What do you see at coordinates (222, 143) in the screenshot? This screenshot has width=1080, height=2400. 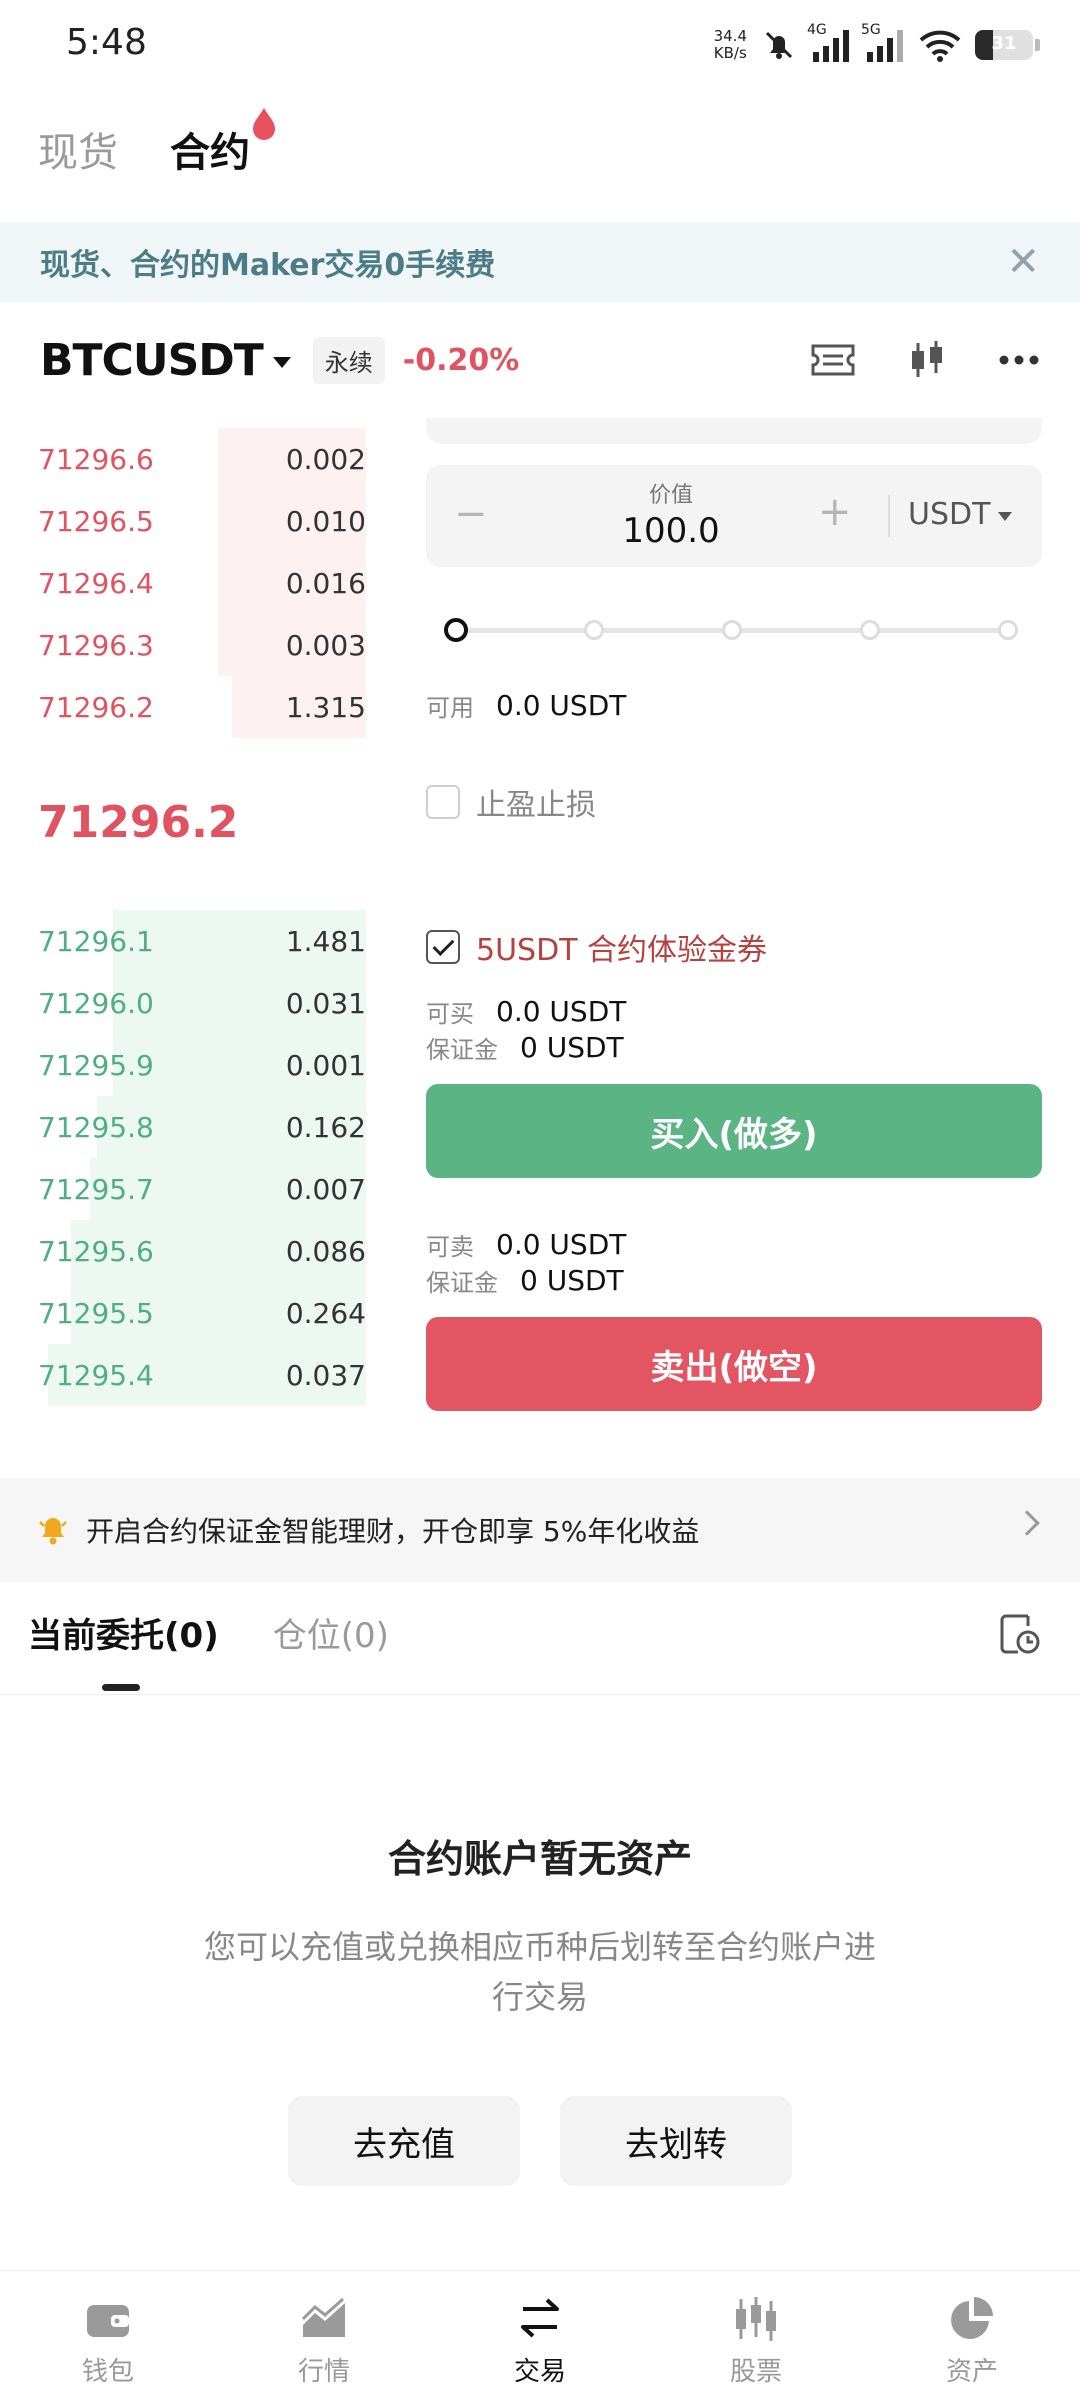 I see `tab-futures: 合约` at bounding box center [222, 143].